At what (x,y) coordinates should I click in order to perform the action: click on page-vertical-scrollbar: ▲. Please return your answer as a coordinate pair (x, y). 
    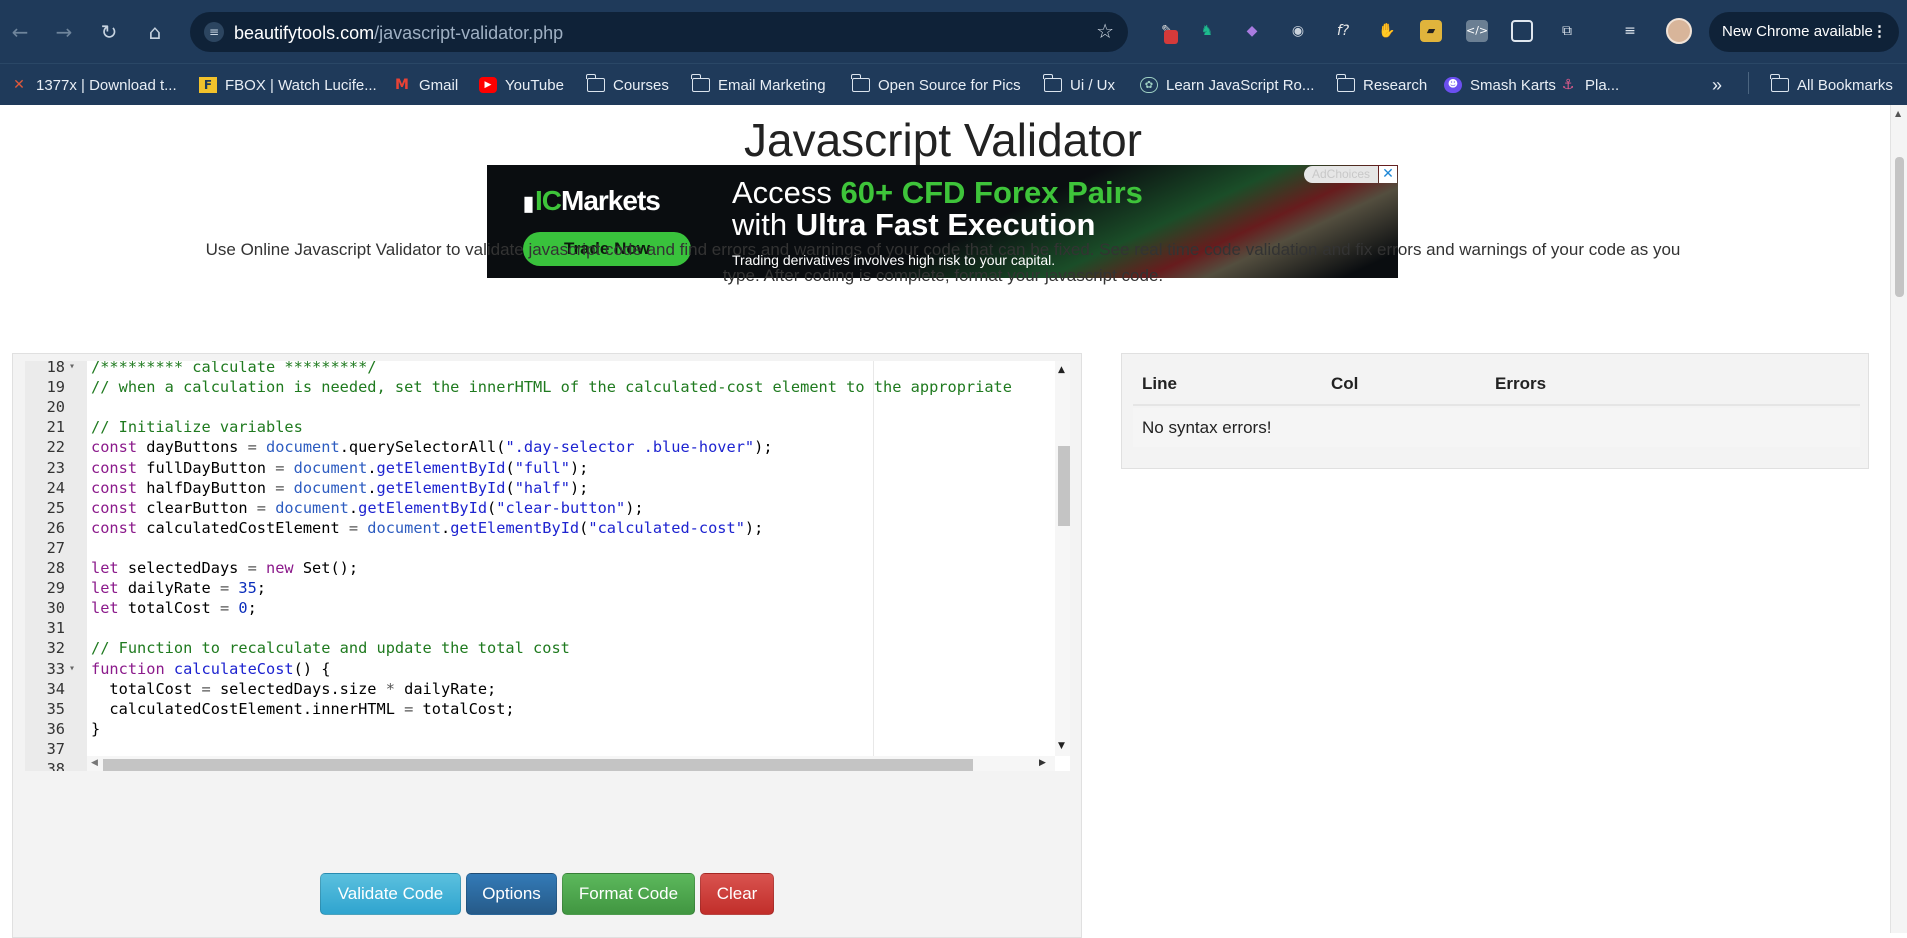
    Looking at the image, I should click on (1898, 519).